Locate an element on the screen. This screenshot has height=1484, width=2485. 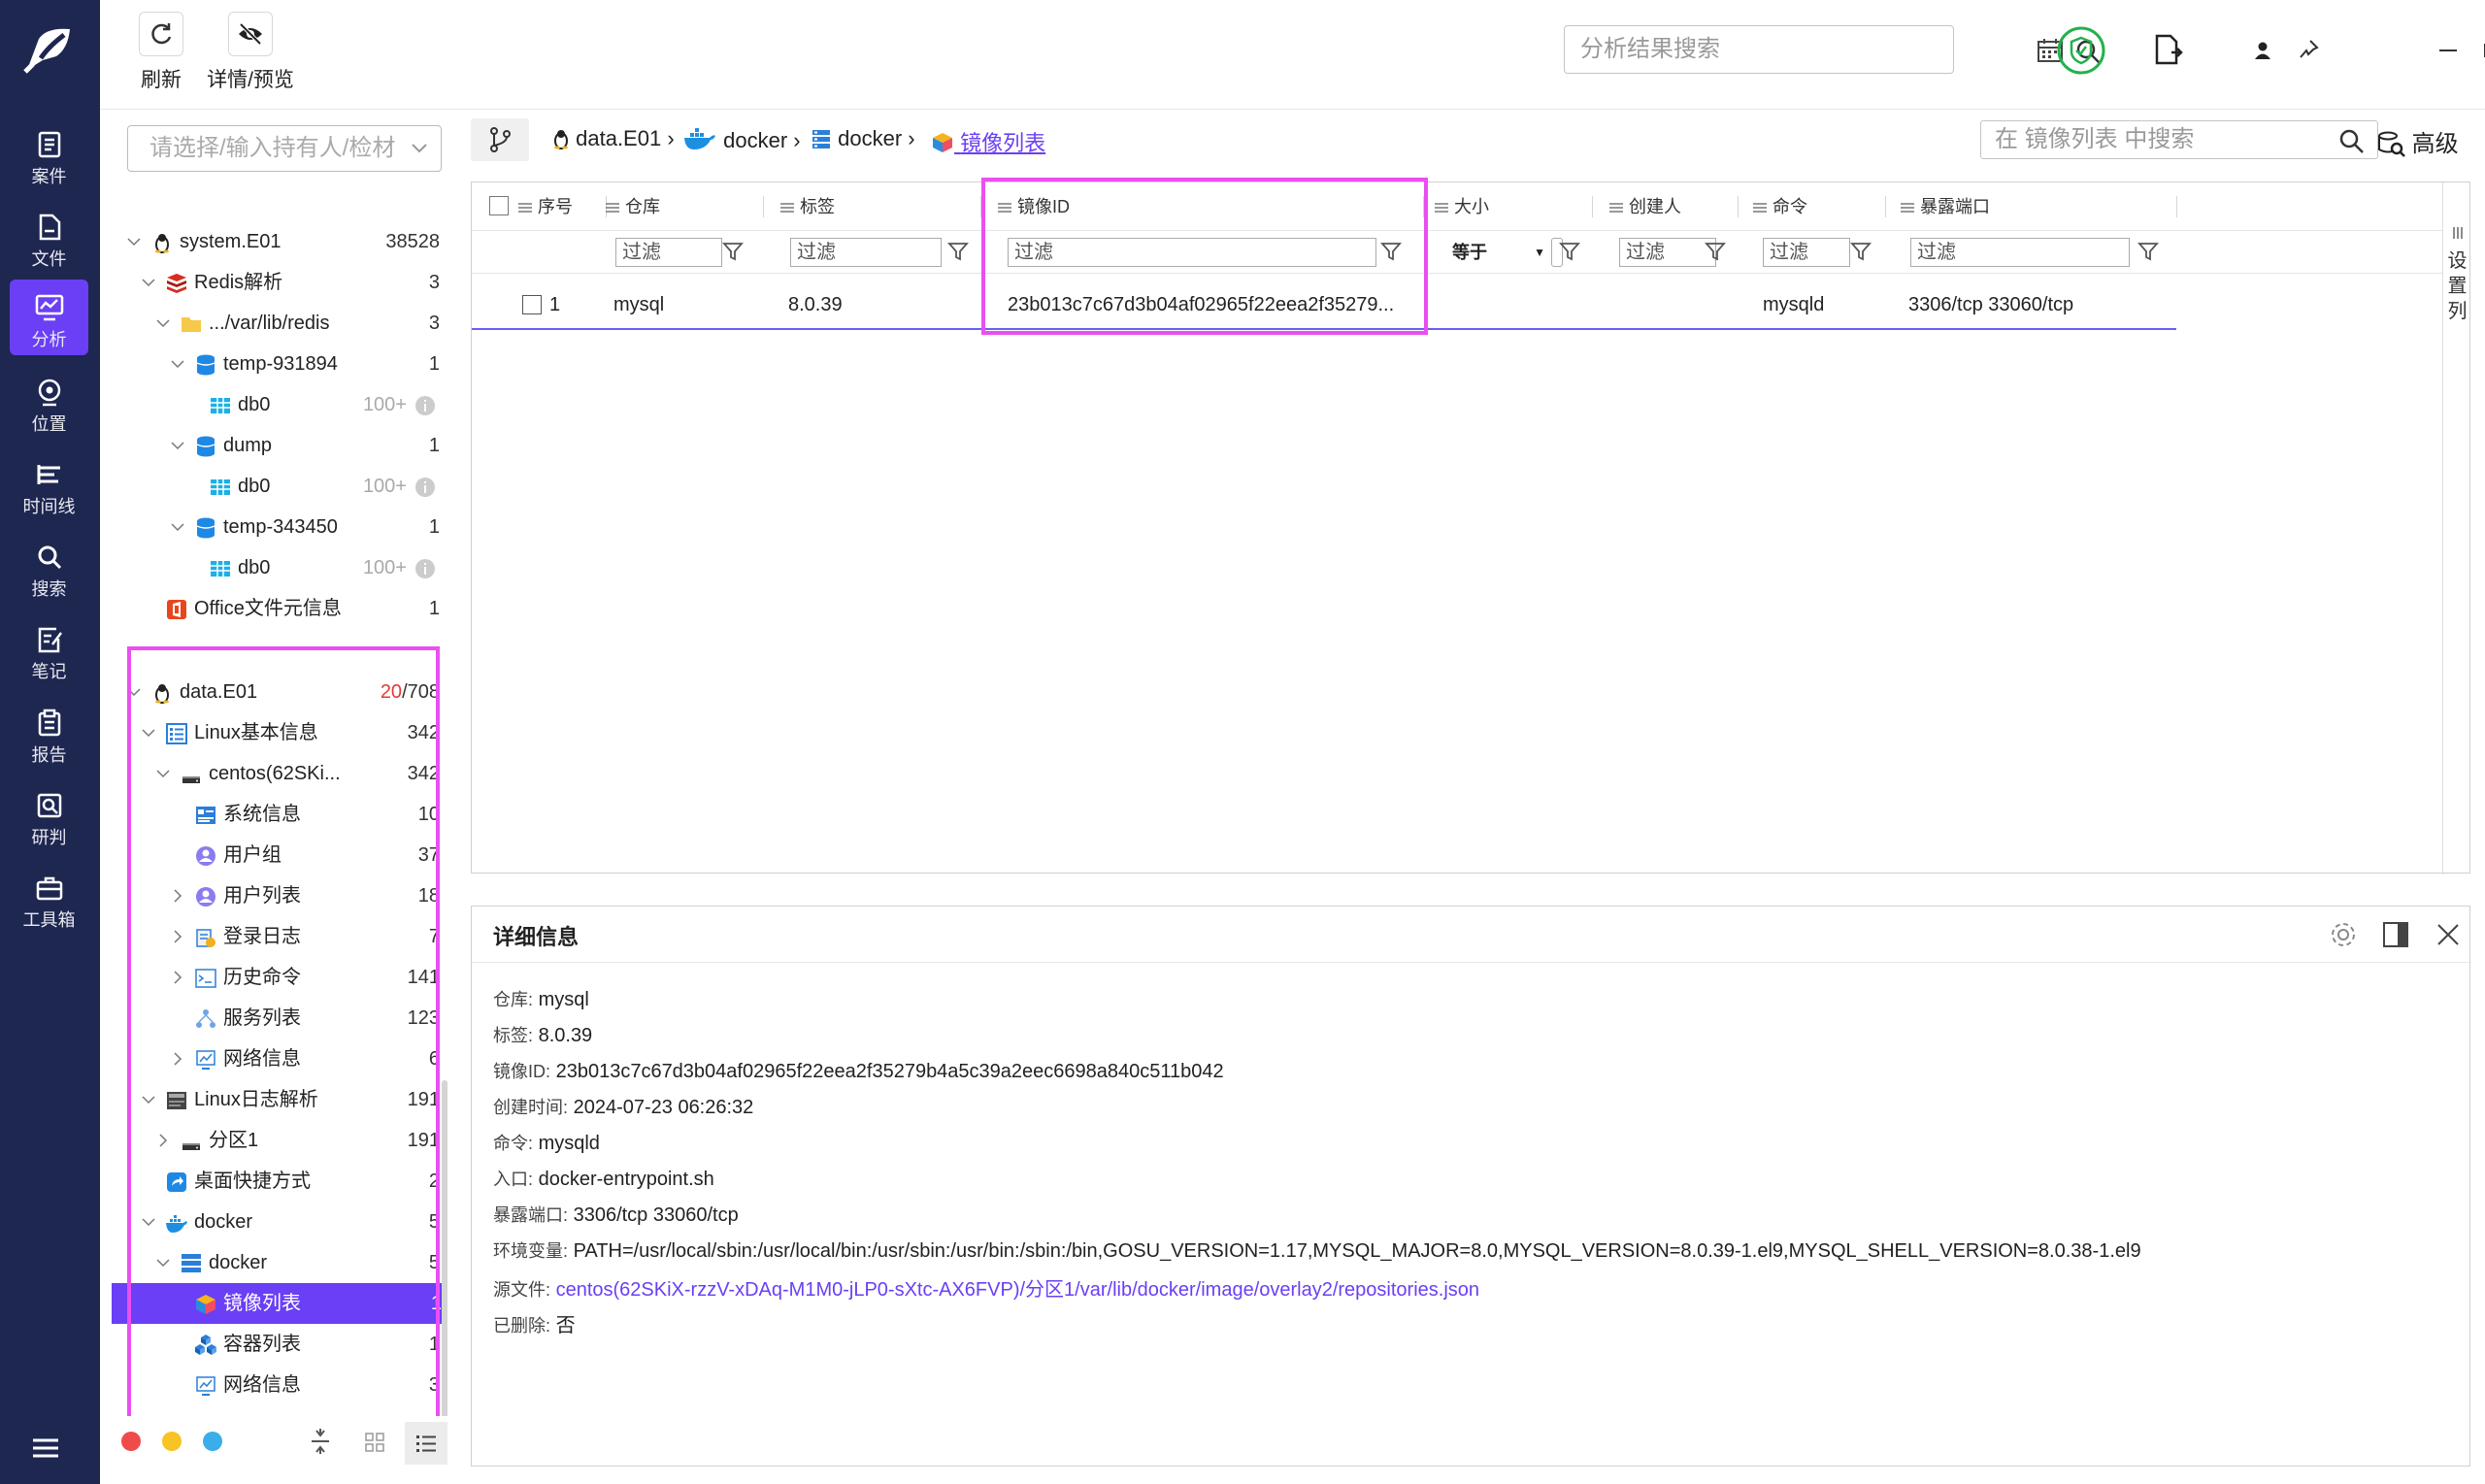
column-header: 大小 is located at coordinates (1462, 206).